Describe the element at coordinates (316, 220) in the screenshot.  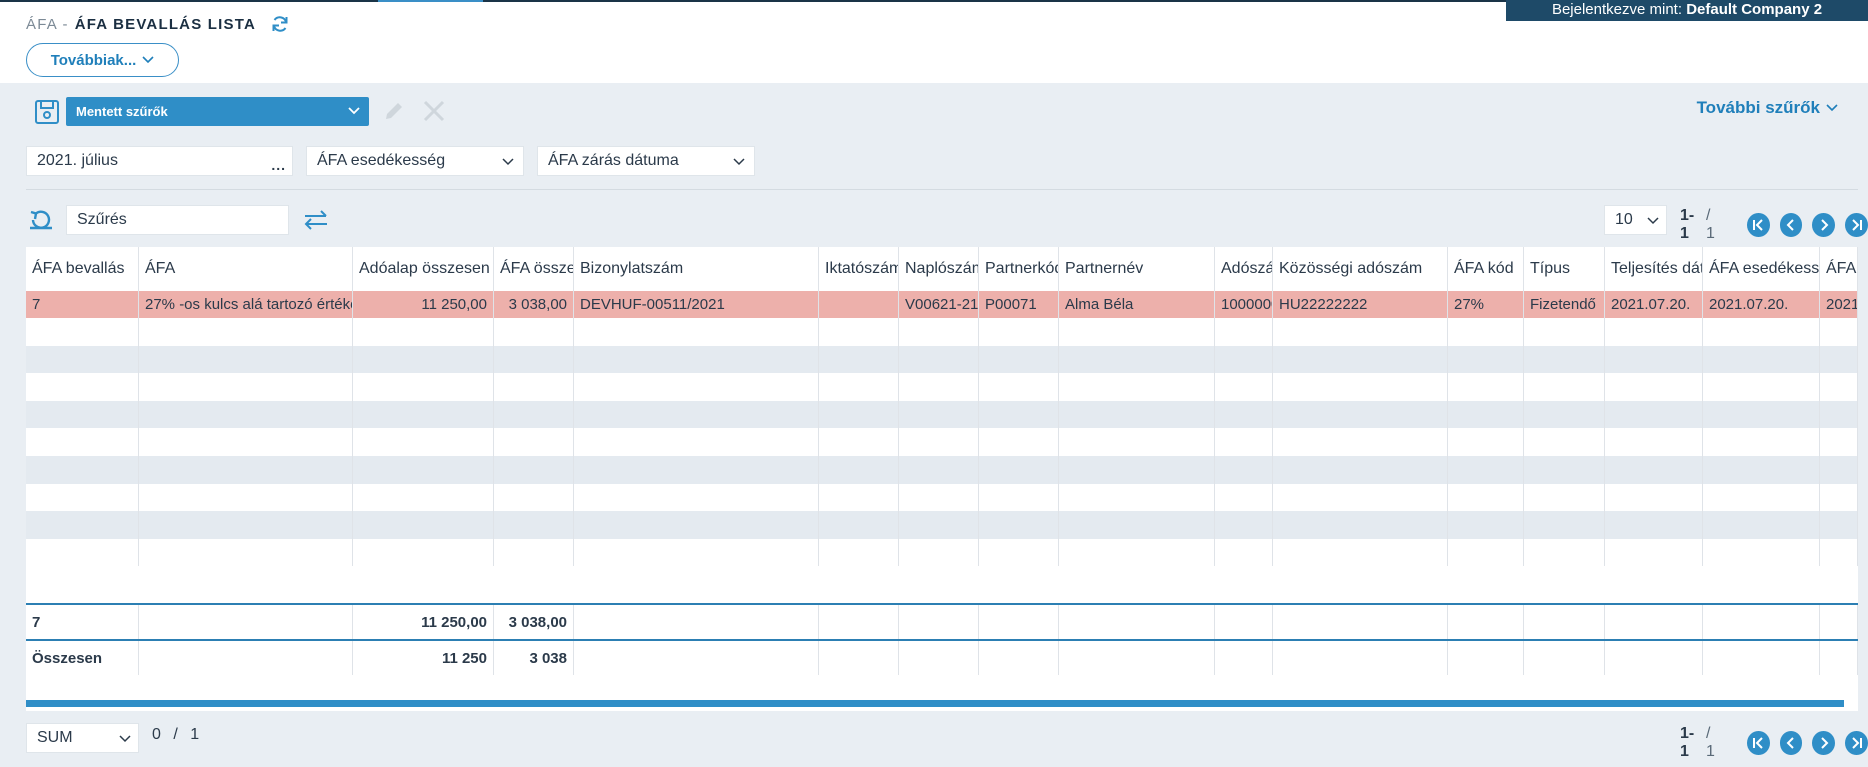
I see `swap-icon` at that location.